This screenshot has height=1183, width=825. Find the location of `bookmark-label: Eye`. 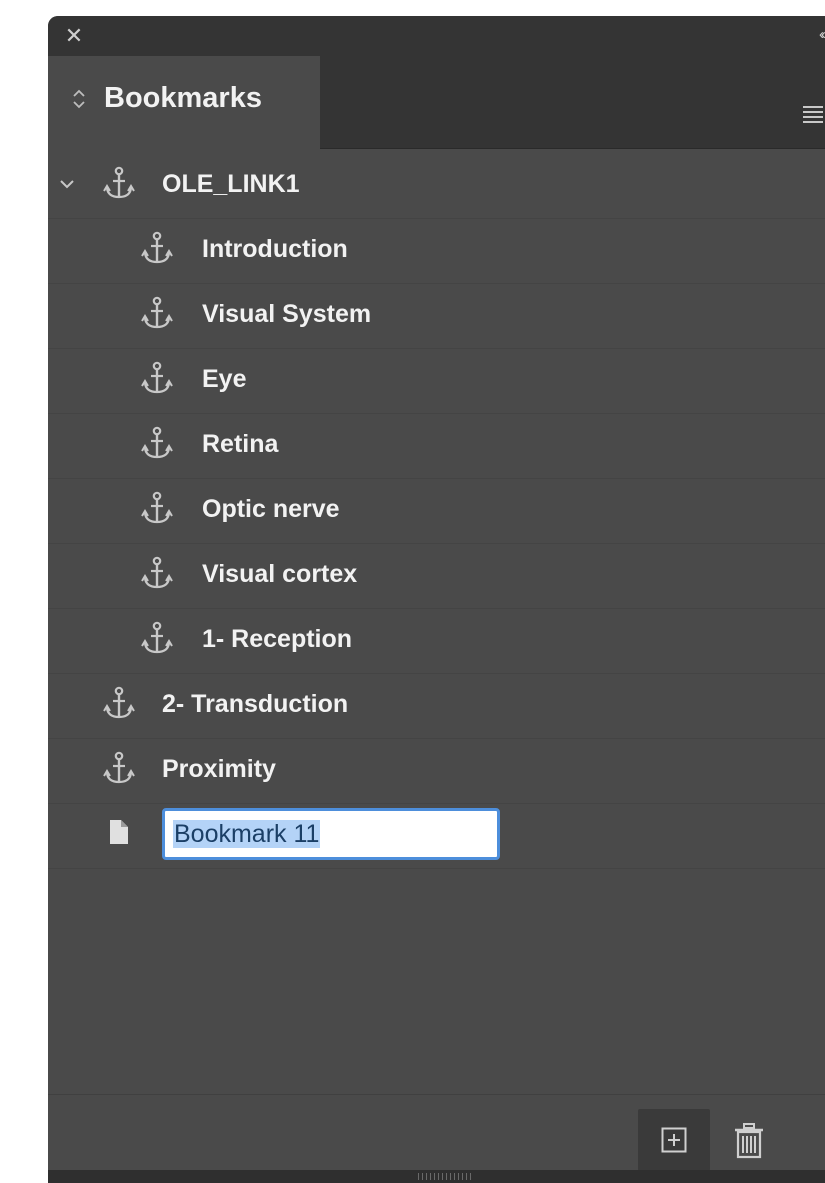

bookmark-label: Eye is located at coordinates (224, 379).